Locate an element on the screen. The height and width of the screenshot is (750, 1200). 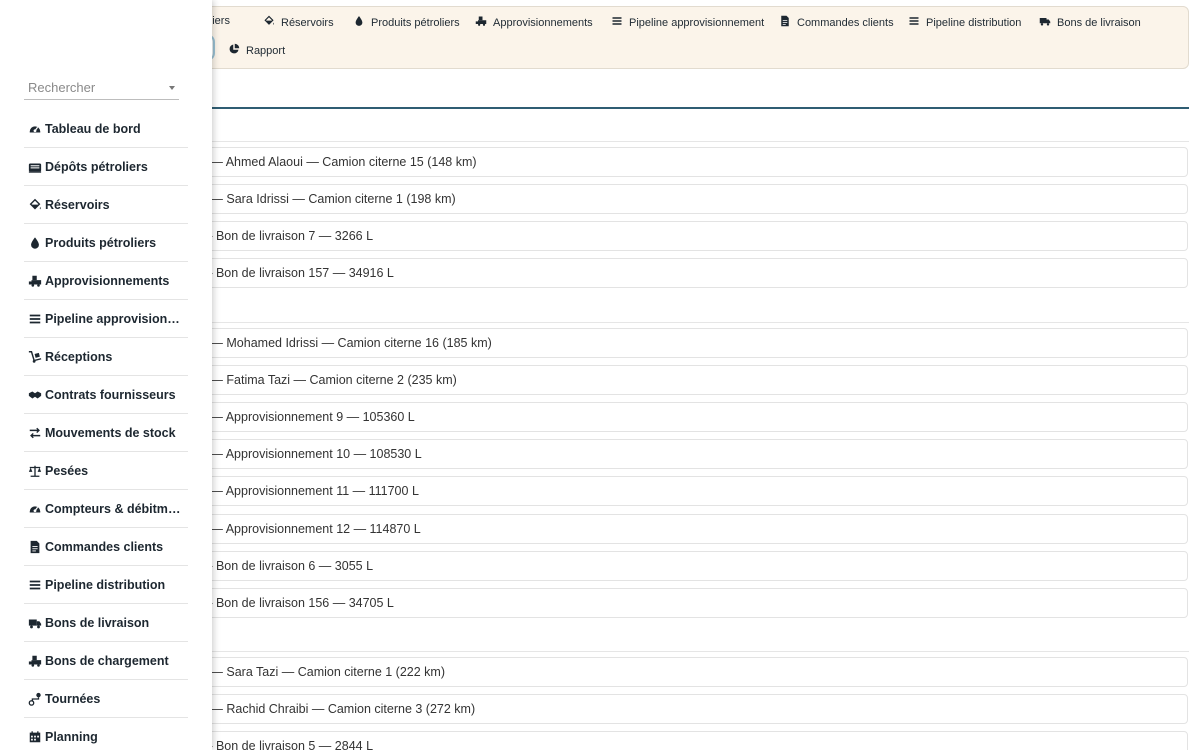
sidebar-item-6: Réceptions is located at coordinates (106, 357).